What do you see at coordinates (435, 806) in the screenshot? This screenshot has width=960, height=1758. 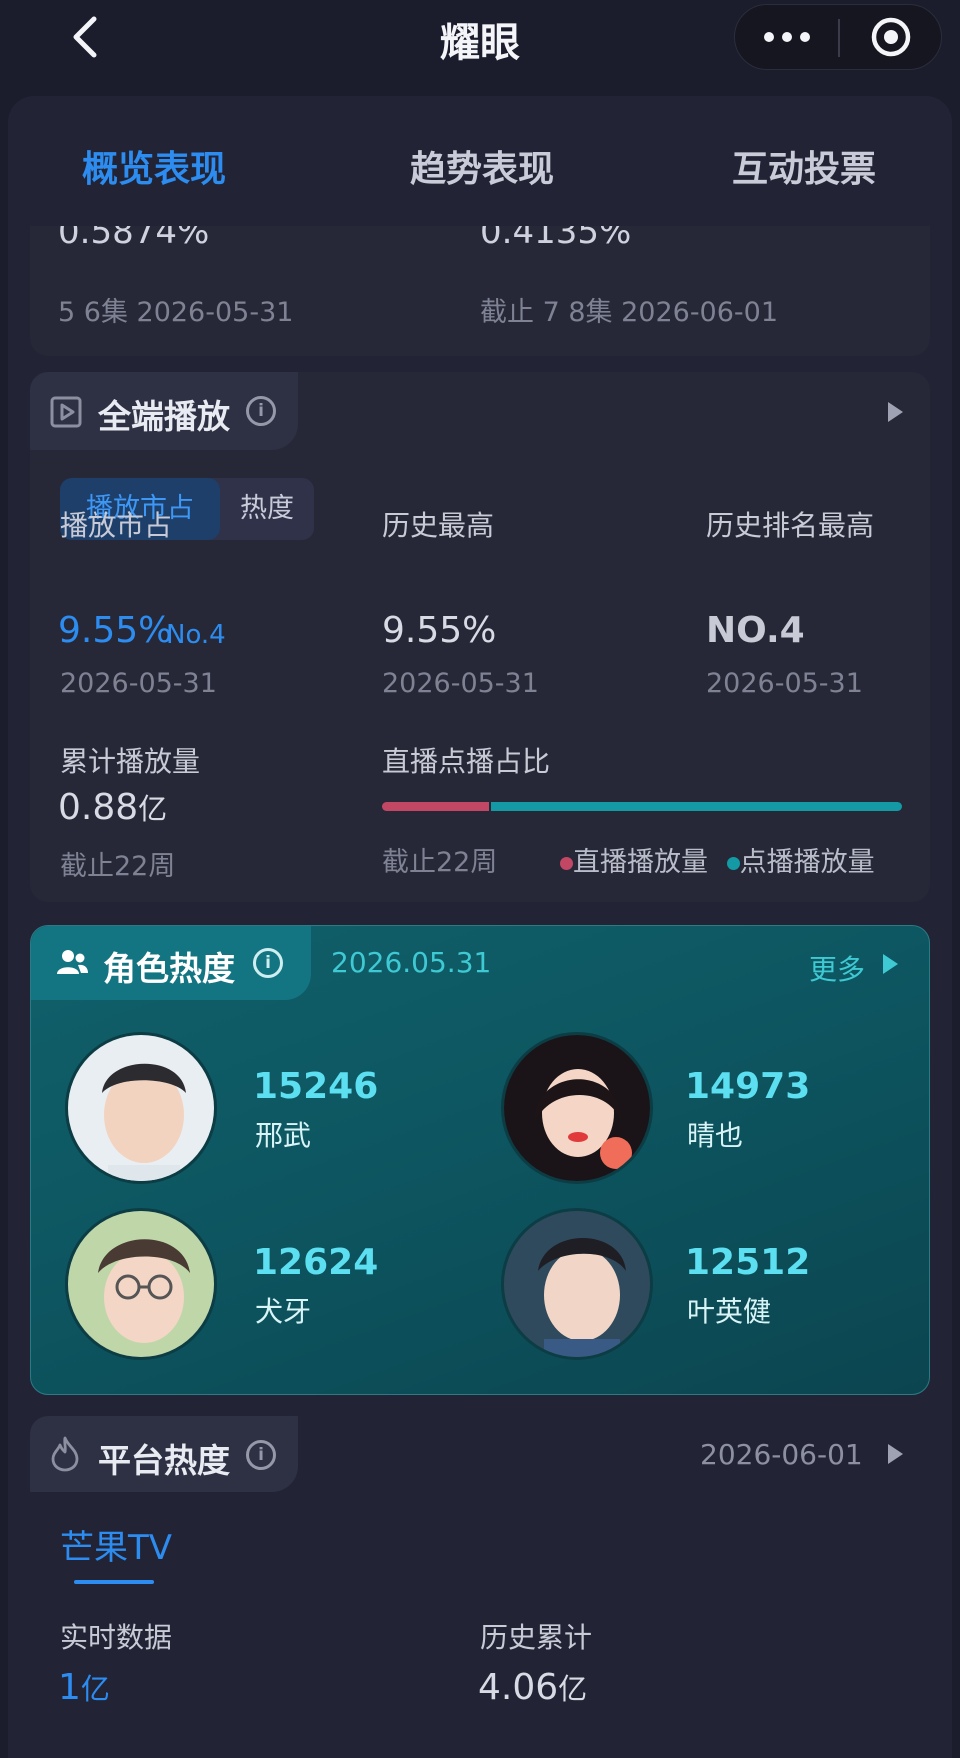 I see `live-share-segment` at bounding box center [435, 806].